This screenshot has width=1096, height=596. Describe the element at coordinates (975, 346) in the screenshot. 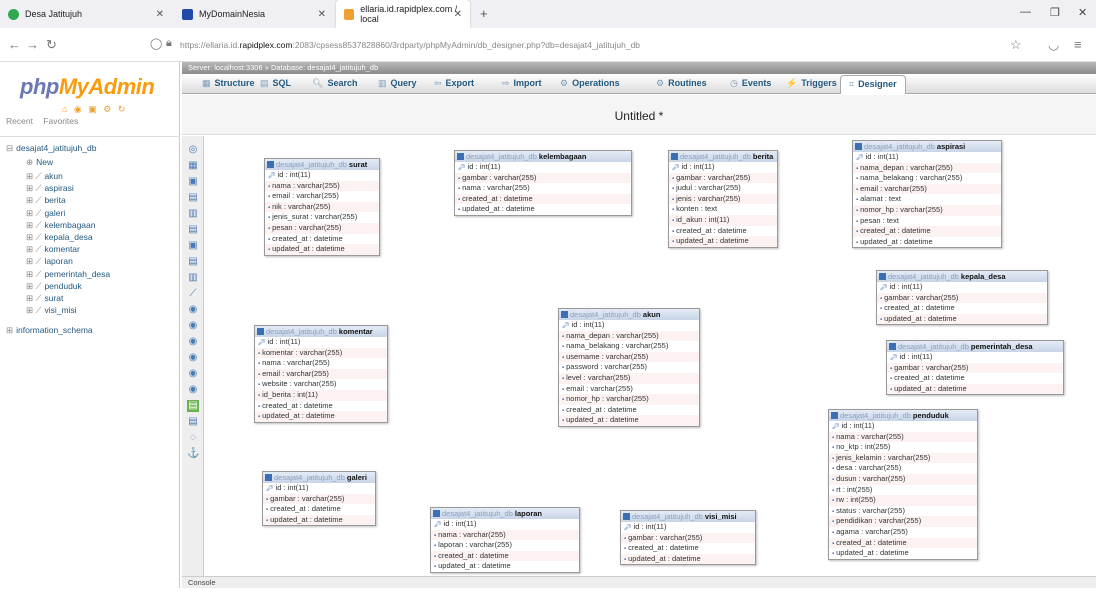

I see `table-header: desajat4_jatitujuh_db pemerintah_desa` at that location.